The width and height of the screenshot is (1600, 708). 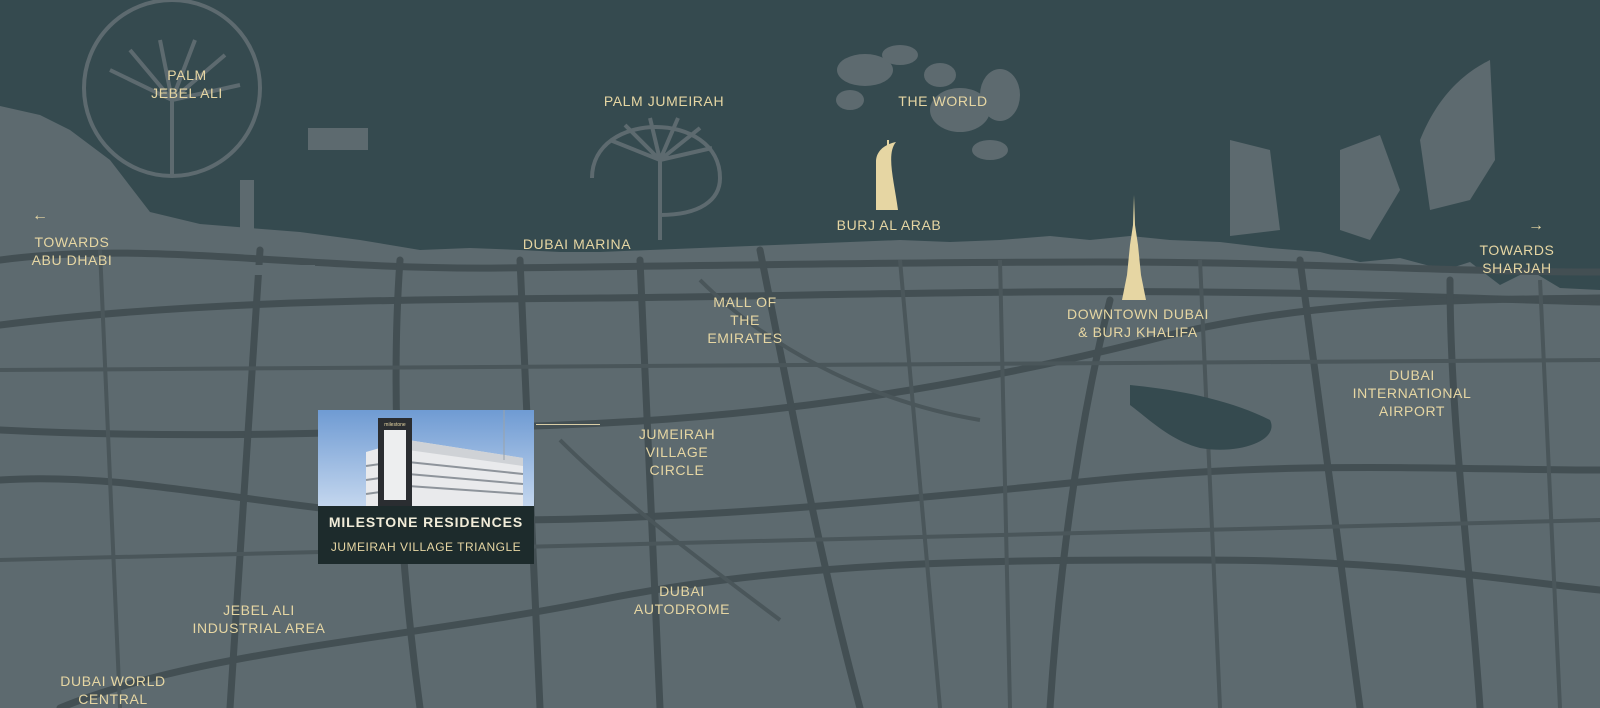 What do you see at coordinates (1134, 247) in the screenshot?
I see `burj-khalifa-icon` at bounding box center [1134, 247].